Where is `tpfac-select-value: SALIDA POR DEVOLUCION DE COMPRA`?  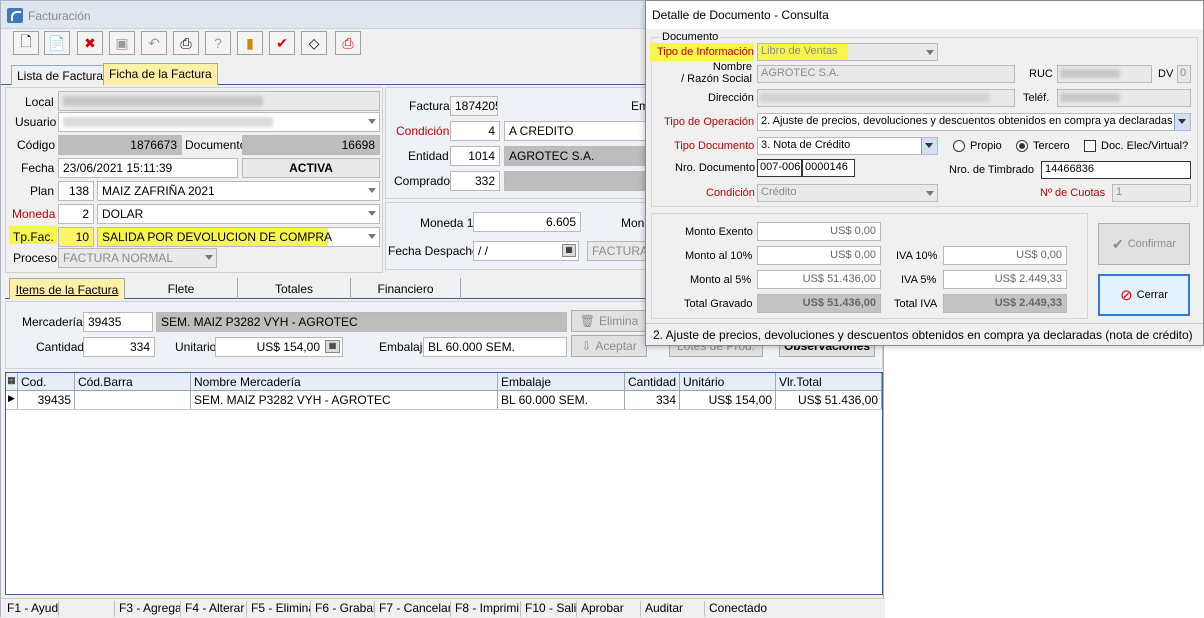 tpfac-select-value: SALIDA POR DEVOLUCION DE COMPRA is located at coordinates (217, 237).